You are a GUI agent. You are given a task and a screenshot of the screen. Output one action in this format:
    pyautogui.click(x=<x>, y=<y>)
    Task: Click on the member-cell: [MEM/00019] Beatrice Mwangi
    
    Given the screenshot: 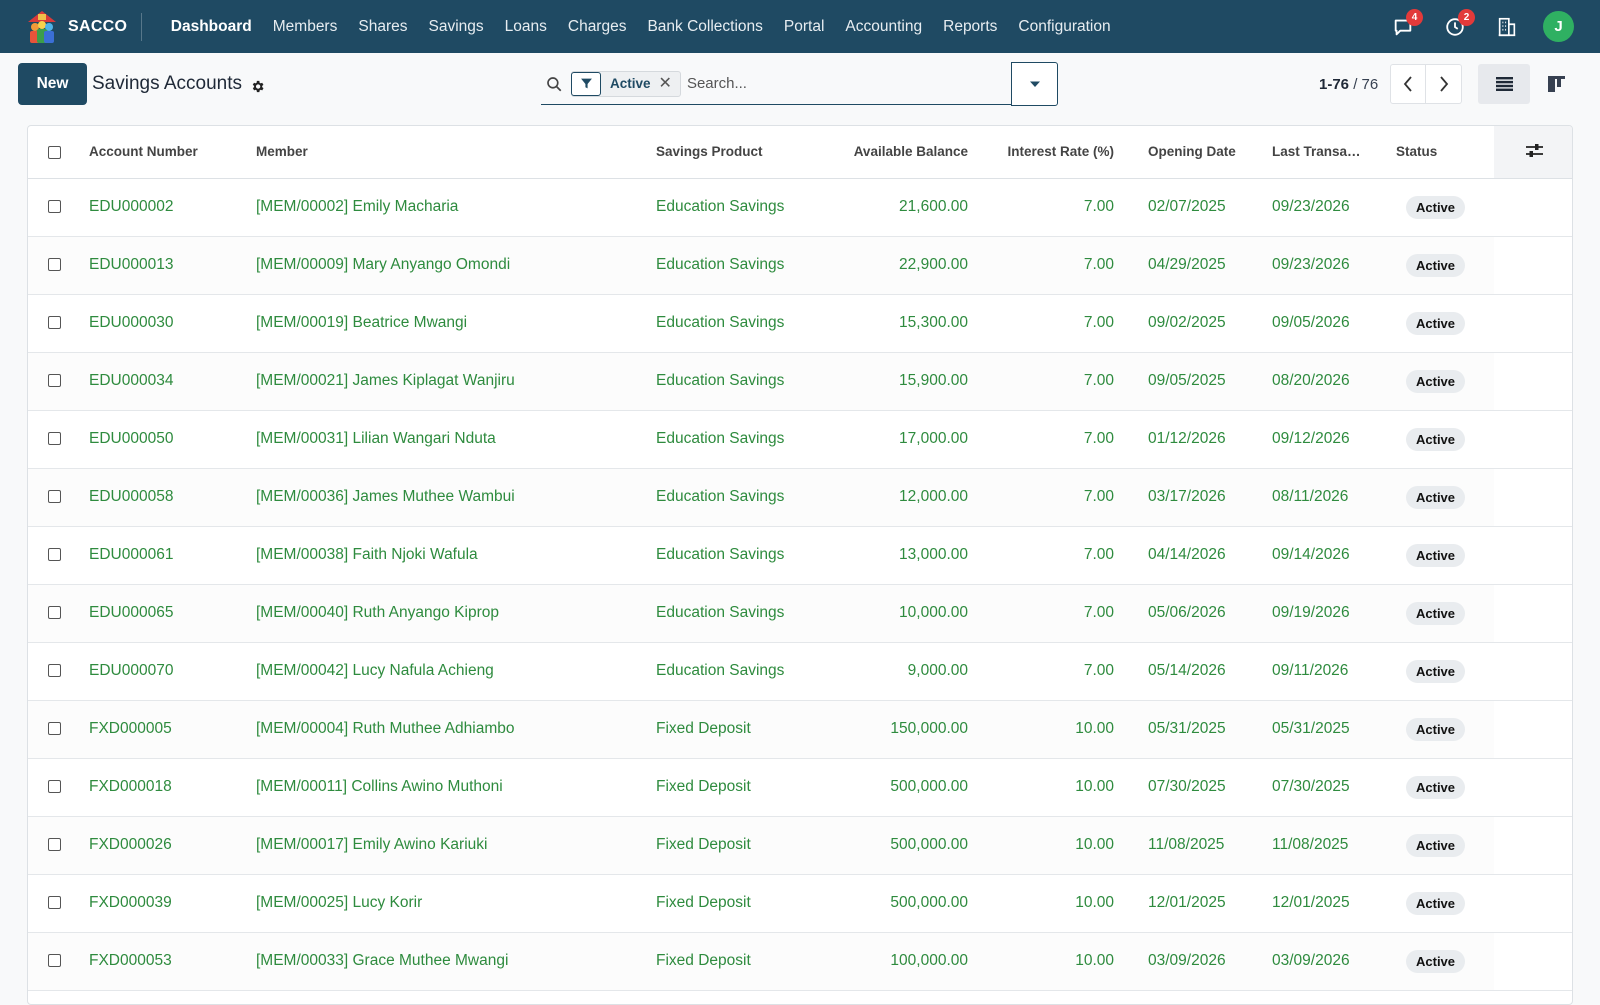 What is the action you would take?
    pyautogui.click(x=448, y=323)
    